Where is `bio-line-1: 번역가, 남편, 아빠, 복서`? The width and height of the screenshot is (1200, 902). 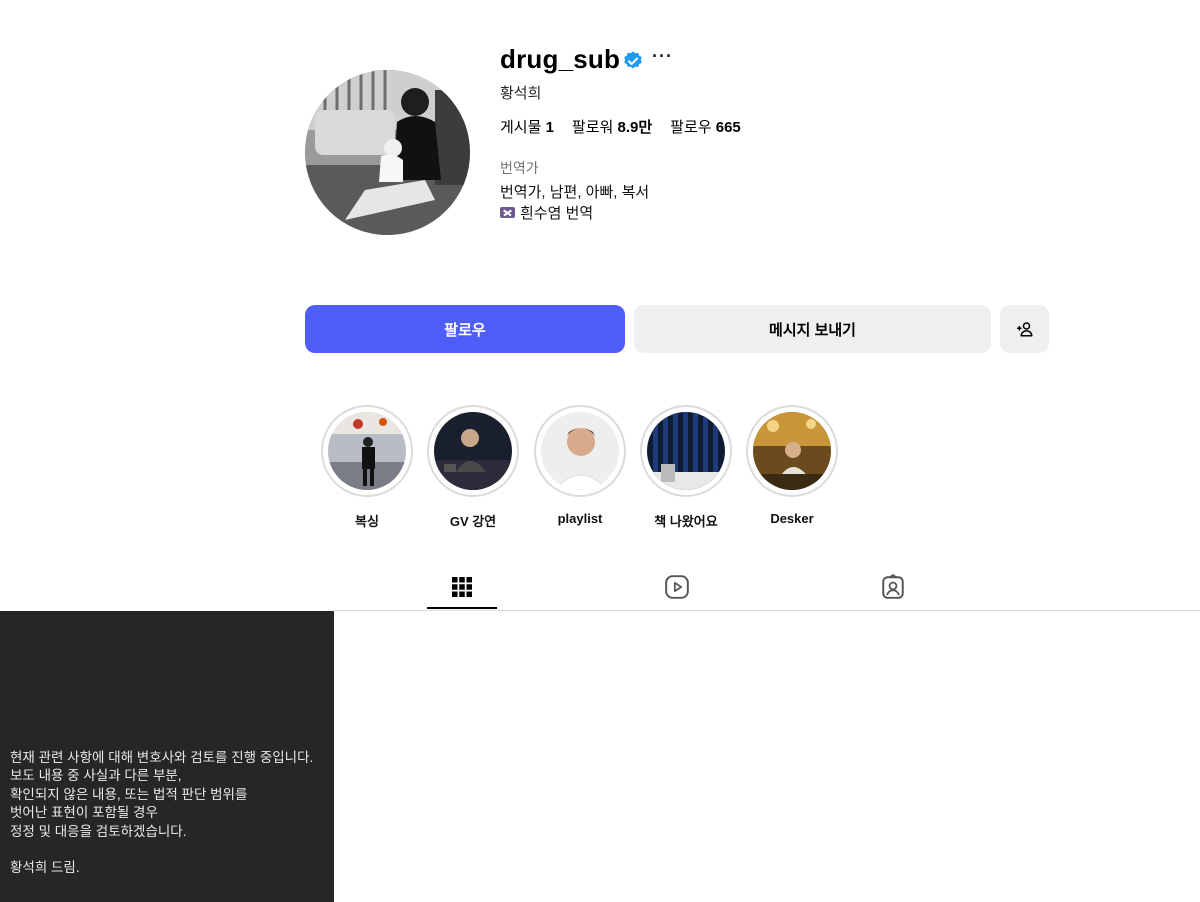
bio-line-1: 번역가, 남편, 아빠, 복서 is located at coordinates (575, 192).